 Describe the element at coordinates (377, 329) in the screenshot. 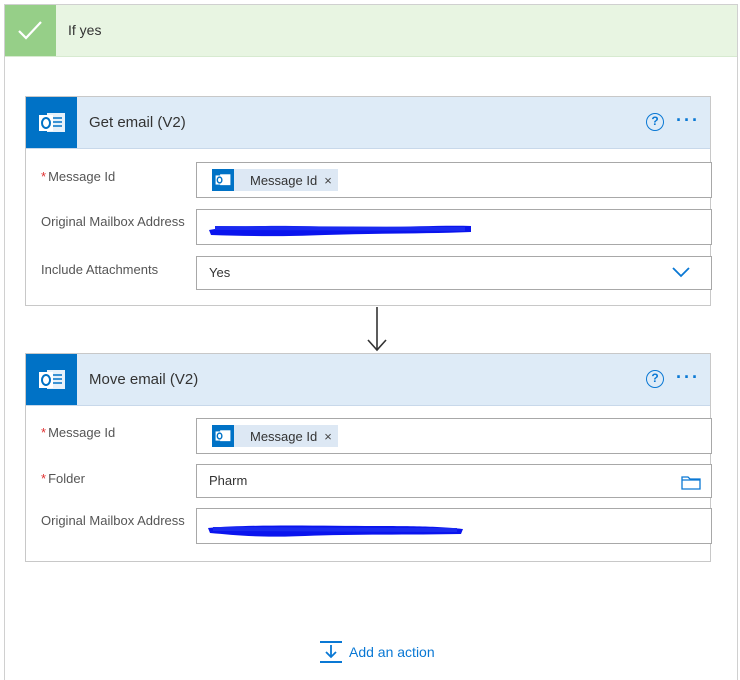

I see `down-arrow-icon` at that location.